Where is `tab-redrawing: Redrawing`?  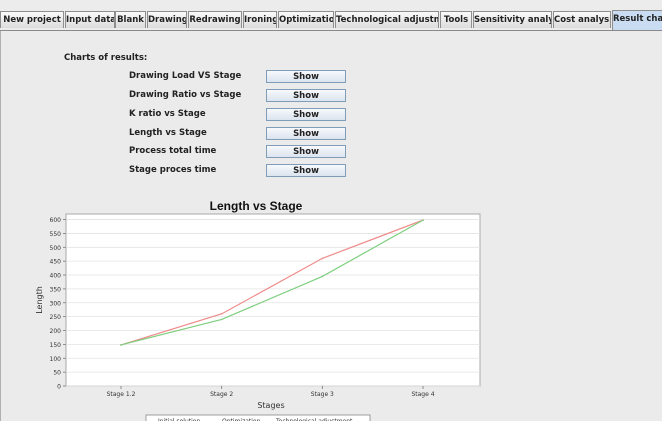 tab-redrawing: Redrawing is located at coordinates (215, 19).